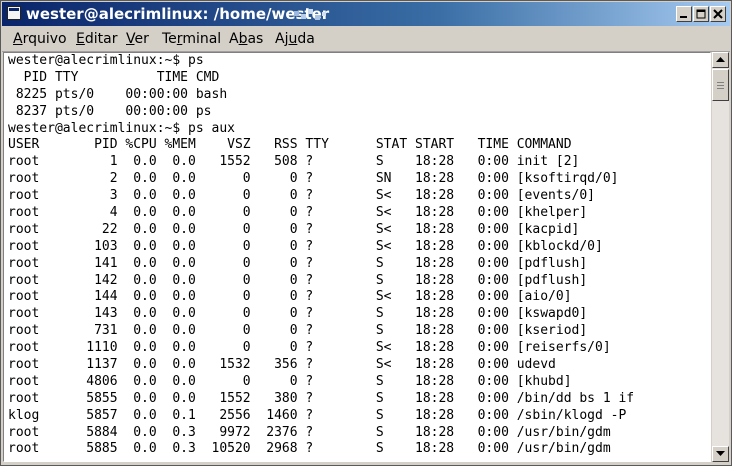 Image resolution: width=732 pixels, height=466 pixels. What do you see at coordinates (366, 39) in the screenshot?
I see `menu-bar: Arquivo Editar Ver Terminal Abas Ajuda` at bounding box center [366, 39].